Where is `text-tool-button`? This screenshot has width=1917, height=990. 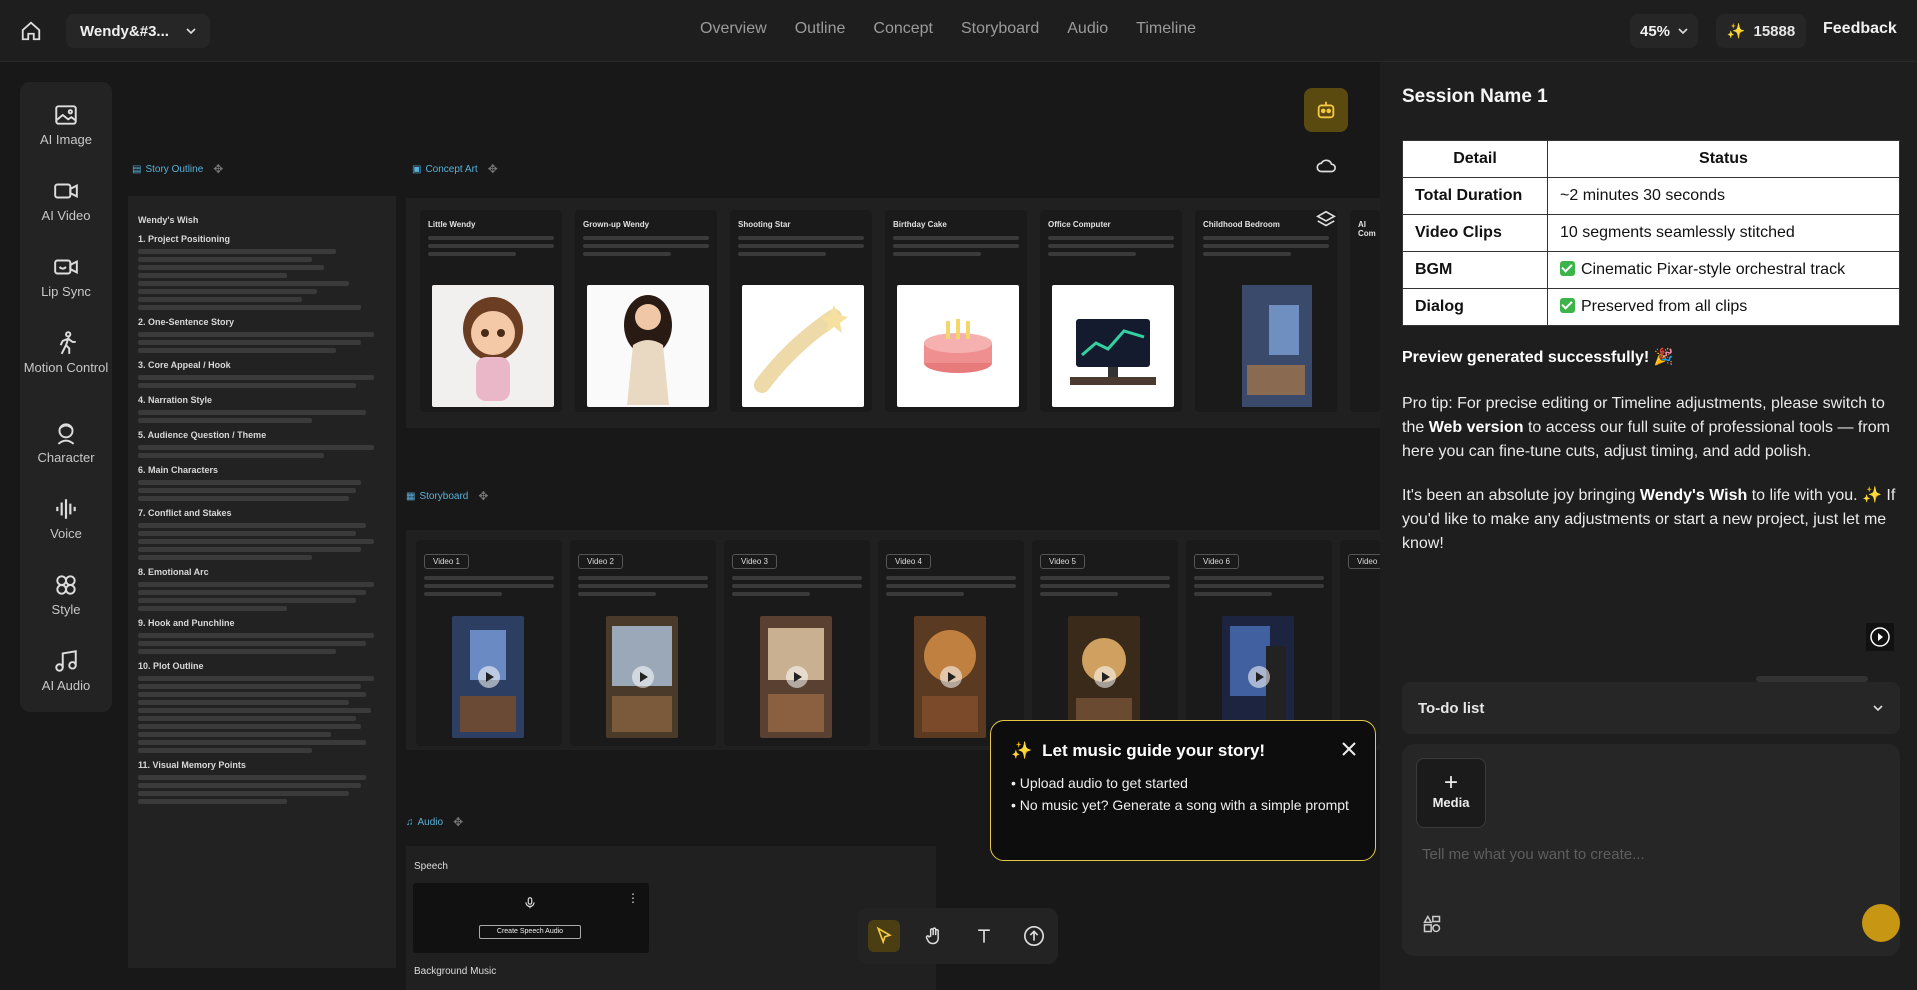 text-tool-button is located at coordinates (984, 936).